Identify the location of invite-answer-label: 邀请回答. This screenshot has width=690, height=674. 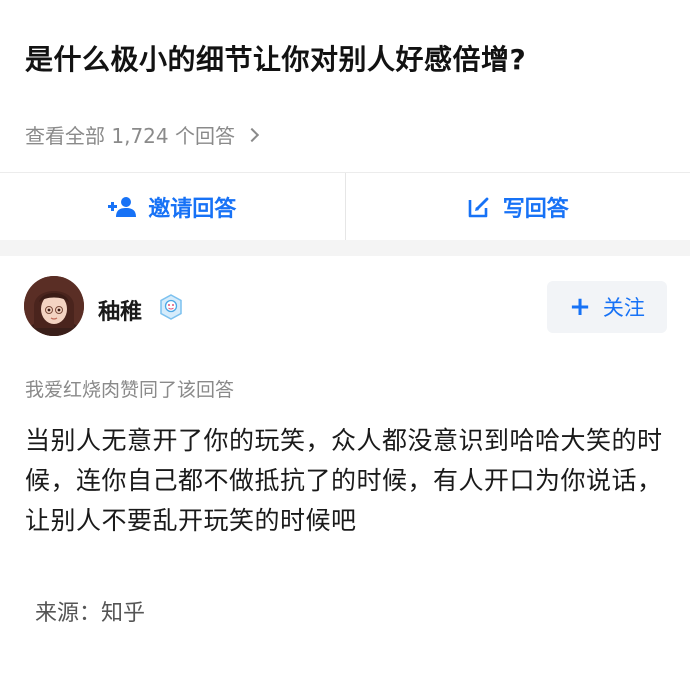
(192, 209).